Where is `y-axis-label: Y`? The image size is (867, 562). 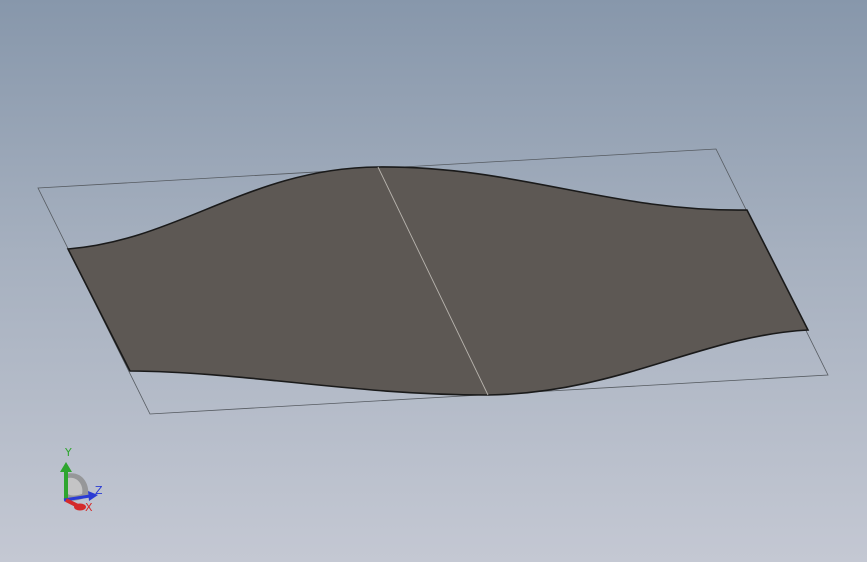
y-axis-label: Y is located at coordinates (68, 452).